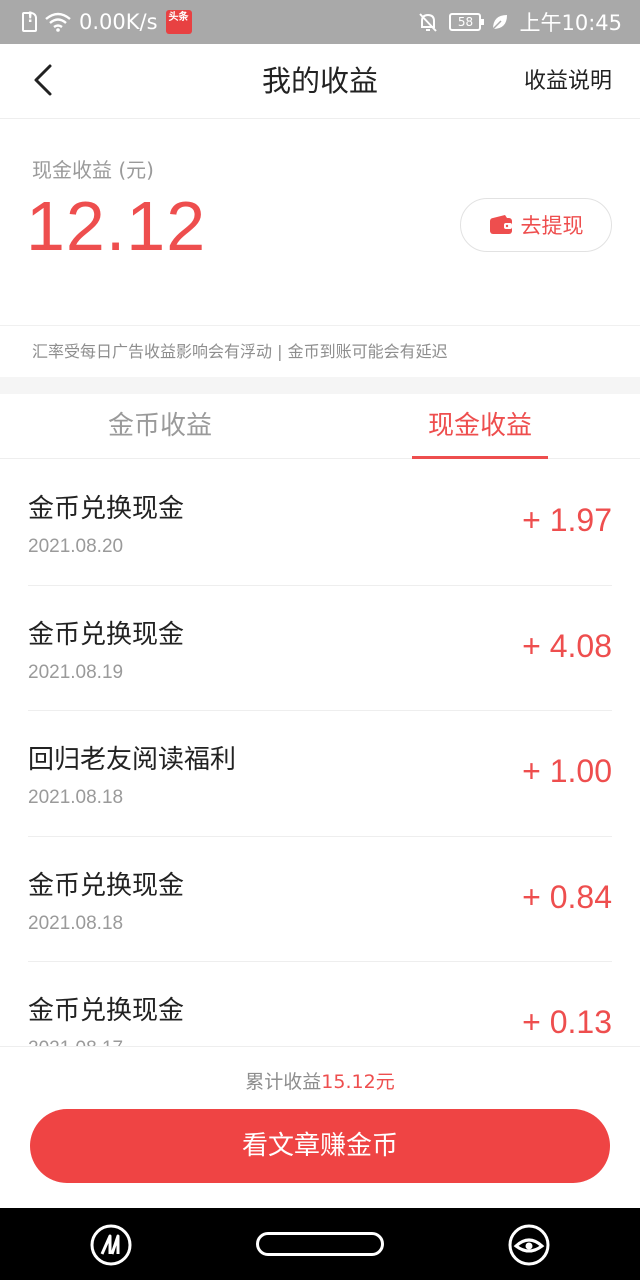  What do you see at coordinates (29, 21) in the screenshot?
I see `sim-alert-icon` at bounding box center [29, 21].